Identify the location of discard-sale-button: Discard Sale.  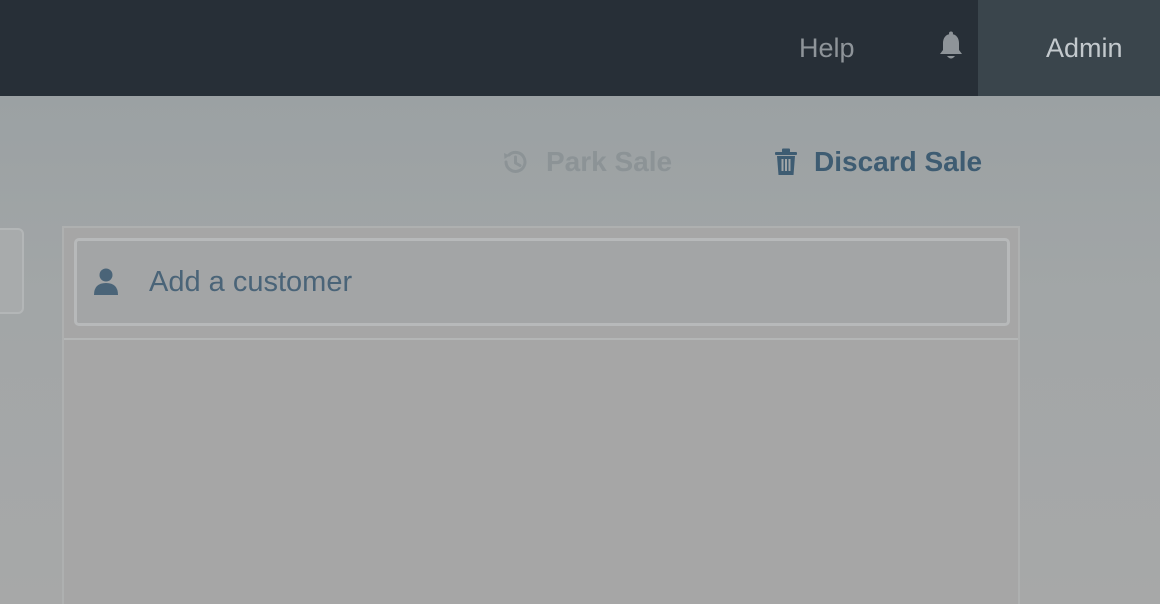
(877, 162).